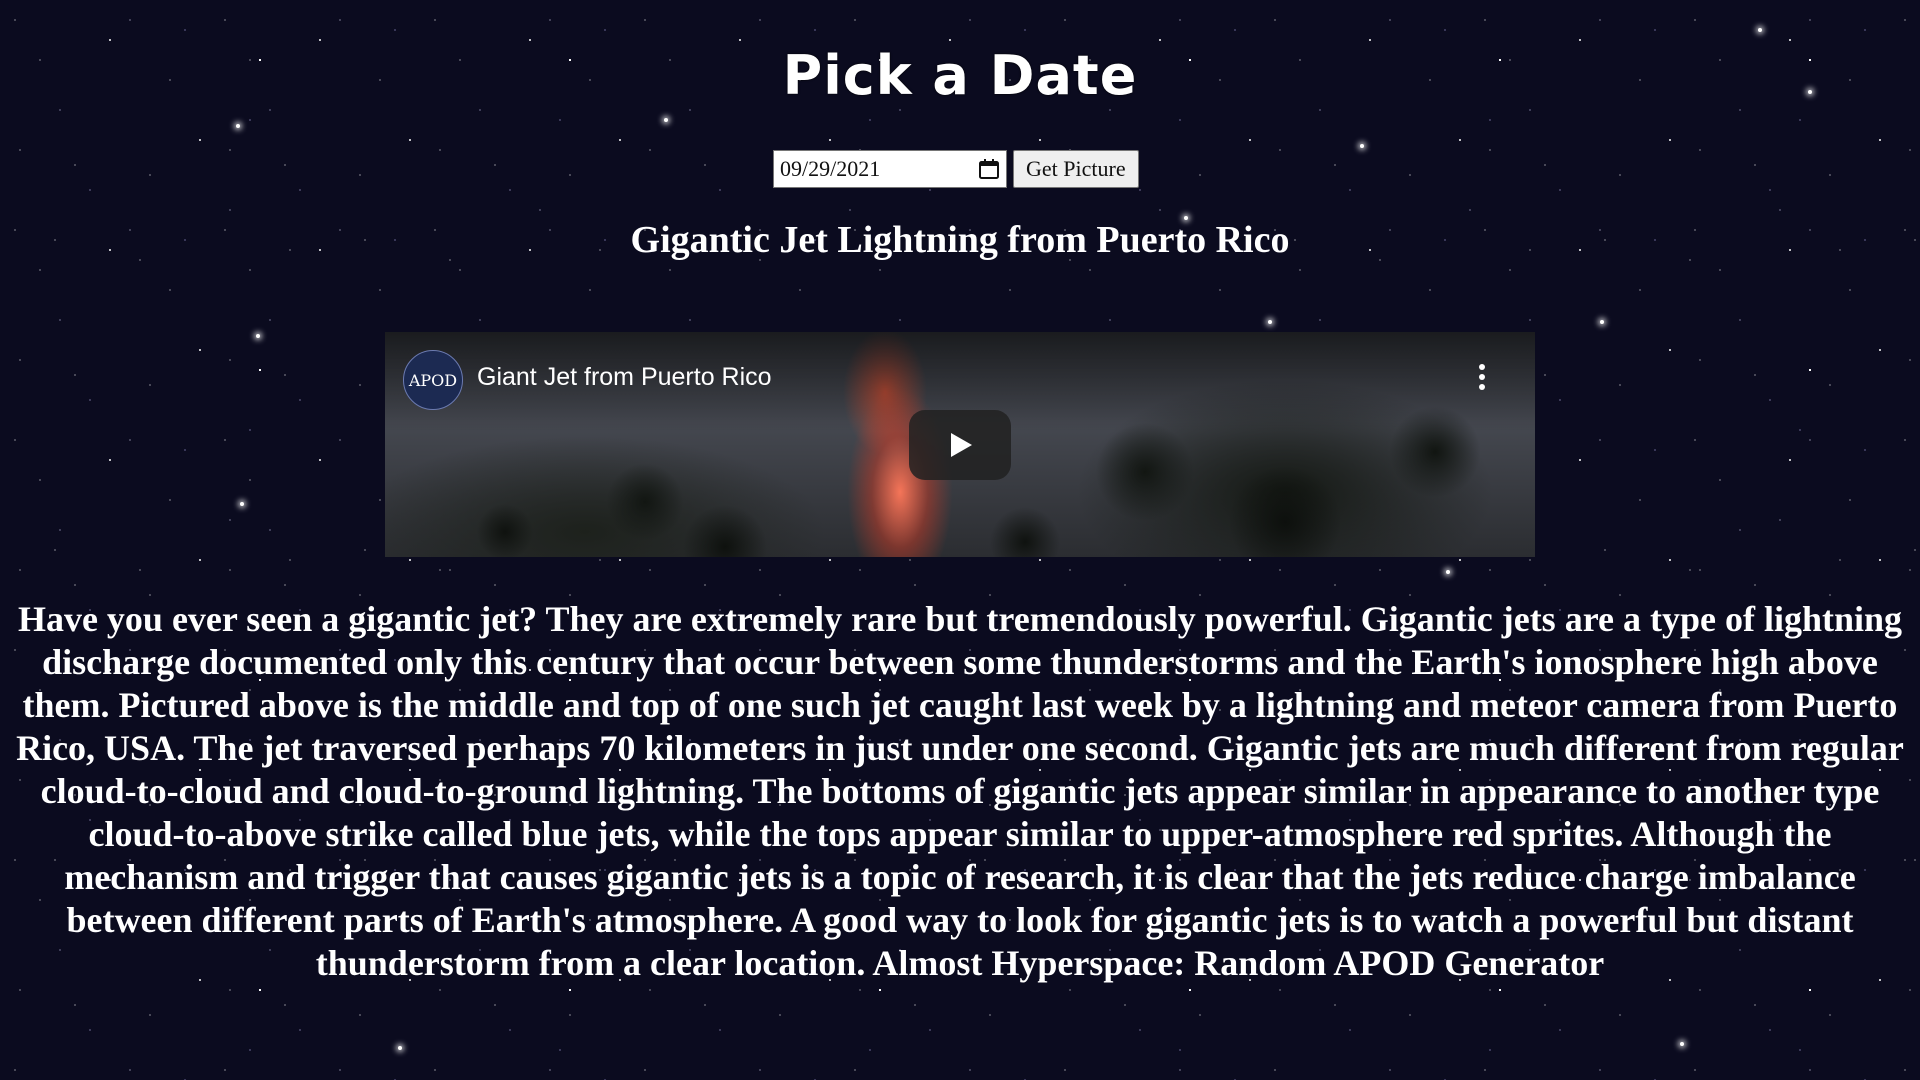 The height and width of the screenshot is (1080, 1920). I want to click on channel-avatar: APOD, so click(433, 380).